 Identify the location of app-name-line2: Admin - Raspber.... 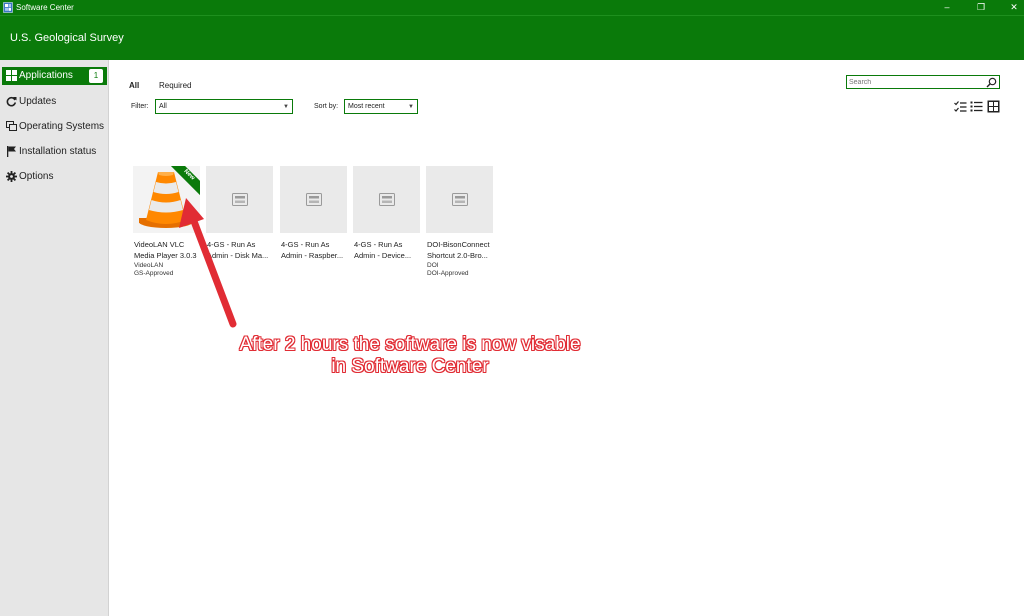
(312, 255).